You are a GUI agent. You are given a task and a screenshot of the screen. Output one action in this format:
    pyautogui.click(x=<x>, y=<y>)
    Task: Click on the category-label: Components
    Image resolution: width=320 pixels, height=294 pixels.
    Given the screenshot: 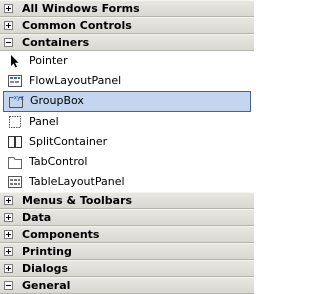 What is the action you would take?
    pyautogui.click(x=61, y=234)
    